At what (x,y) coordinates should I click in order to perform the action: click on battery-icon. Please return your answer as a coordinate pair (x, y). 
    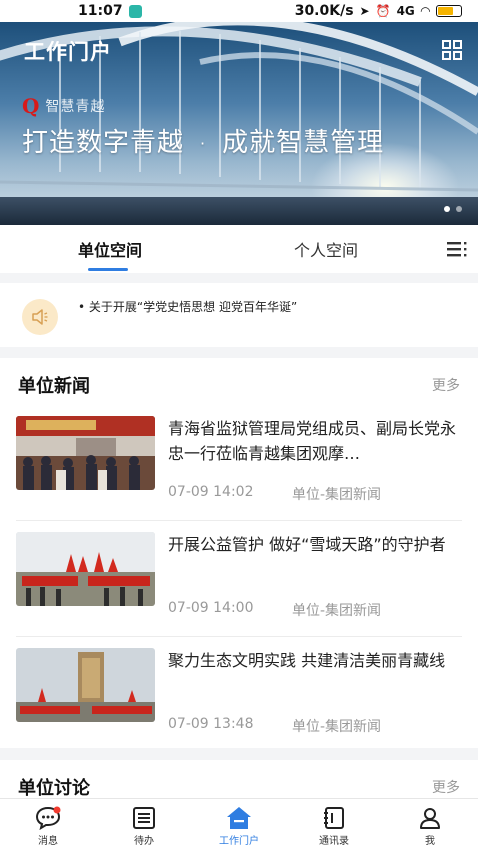
    Looking at the image, I should click on (449, 11).